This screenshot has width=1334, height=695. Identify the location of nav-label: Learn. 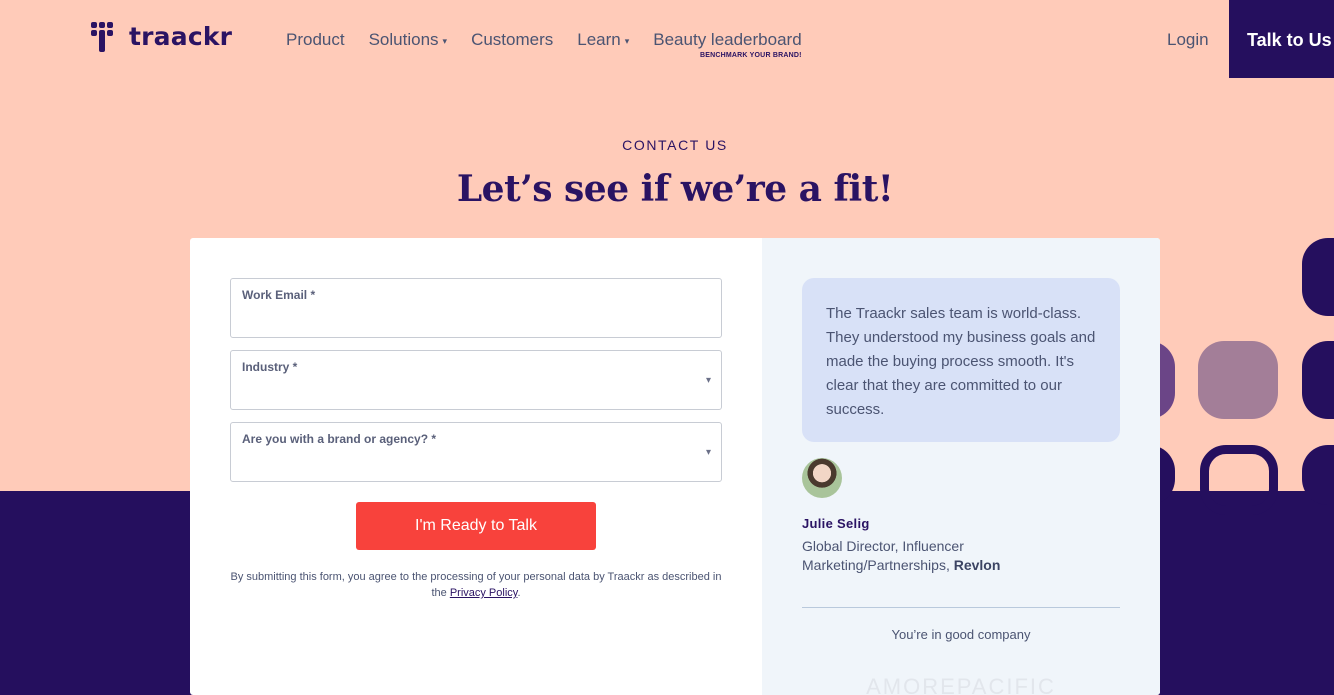
(599, 39).